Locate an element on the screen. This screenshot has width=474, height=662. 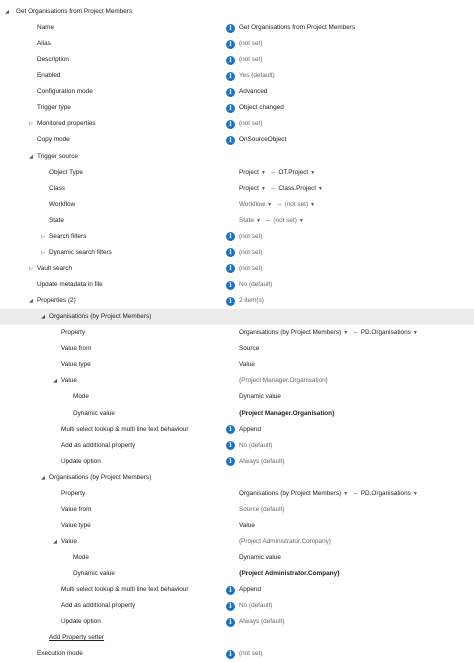
property-value-combo: State ▼ ⇔ (not set) ▼ is located at coordinates (272, 221).